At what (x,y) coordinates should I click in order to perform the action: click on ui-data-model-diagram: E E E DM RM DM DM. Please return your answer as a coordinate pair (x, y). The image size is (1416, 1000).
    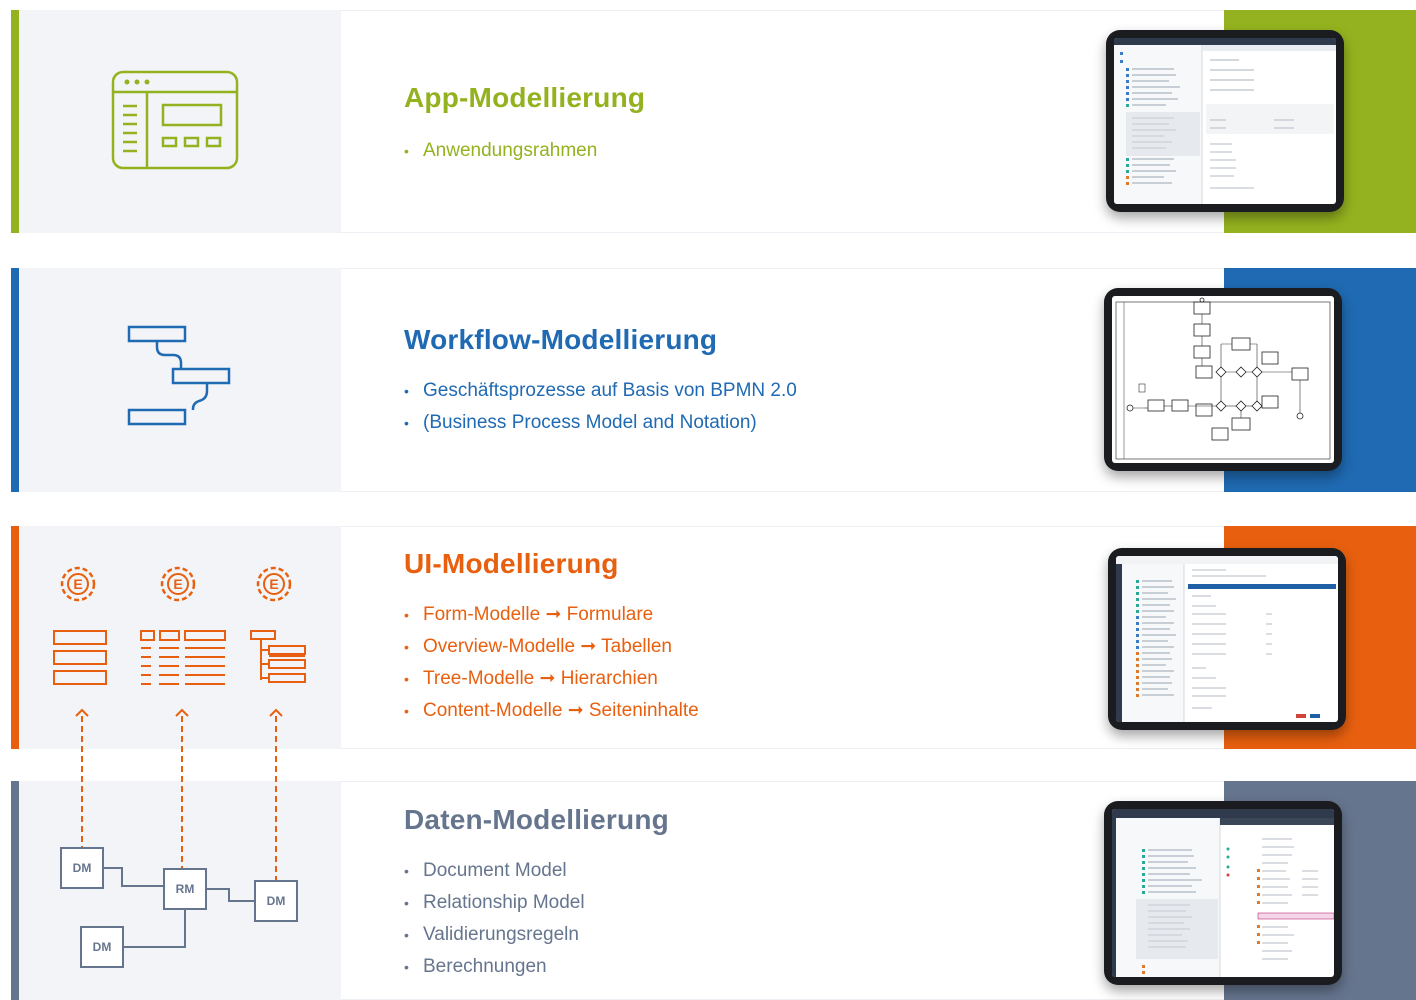
    Looking at the image, I should click on (179, 767).